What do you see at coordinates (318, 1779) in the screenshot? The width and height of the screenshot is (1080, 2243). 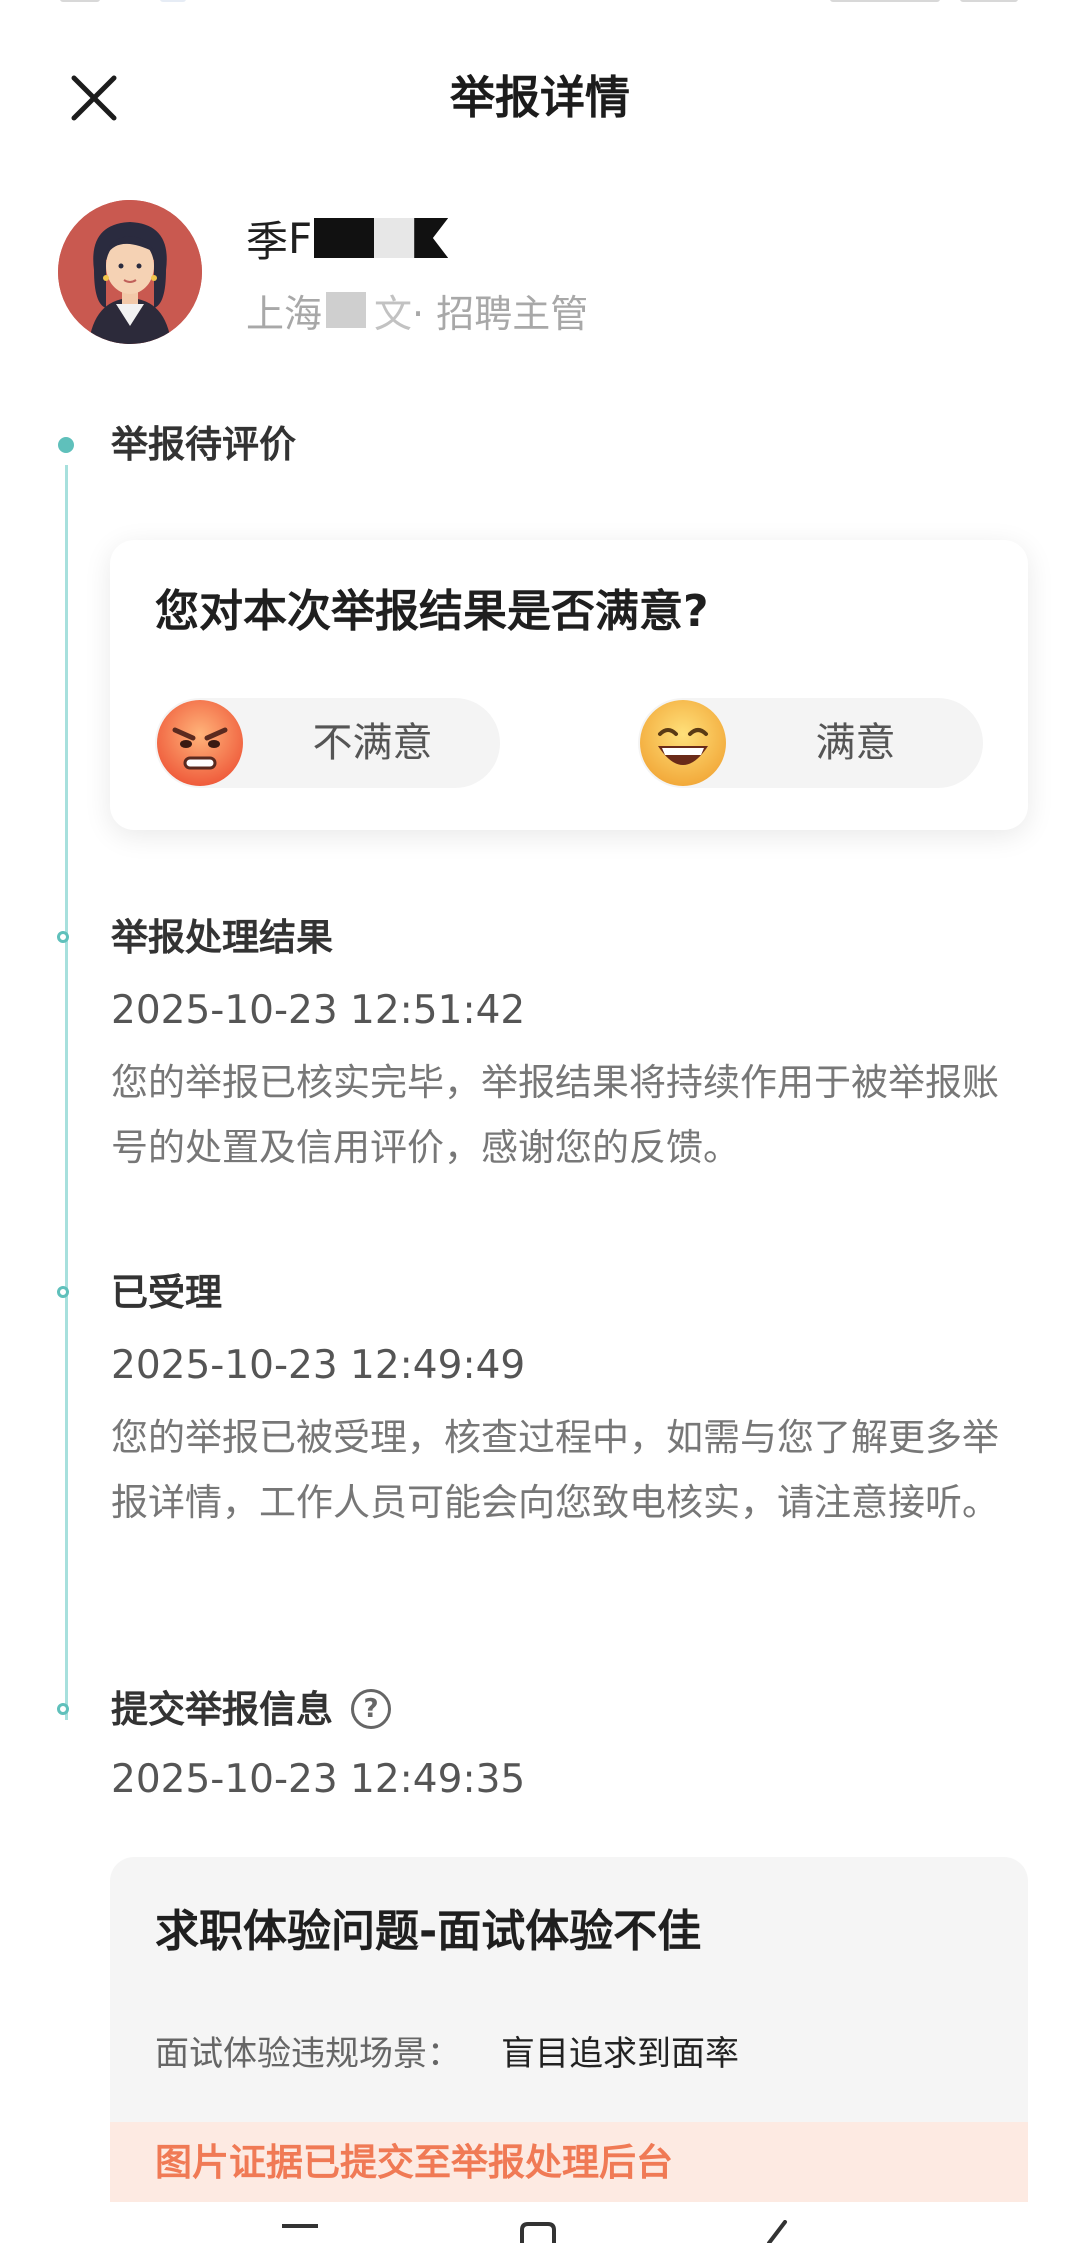 I see `timeline-step-time: 2025-10-23 12:49:35` at bounding box center [318, 1779].